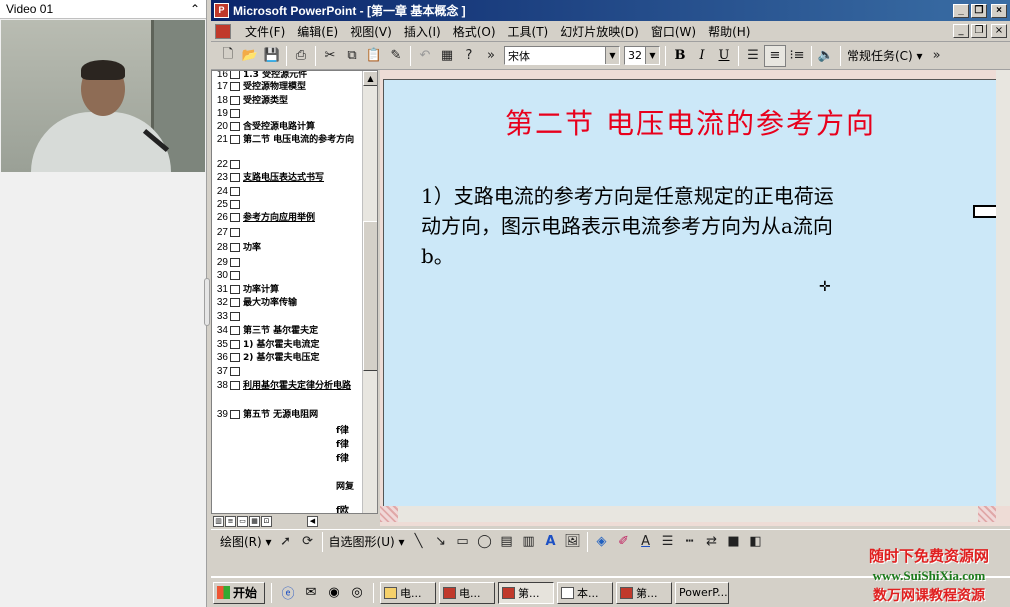 Image resolution: width=1010 pixels, height=607 pixels. What do you see at coordinates (690, 122) in the screenshot?
I see `slide-title: 第二节 电压电流的参考方向` at bounding box center [690, 122].